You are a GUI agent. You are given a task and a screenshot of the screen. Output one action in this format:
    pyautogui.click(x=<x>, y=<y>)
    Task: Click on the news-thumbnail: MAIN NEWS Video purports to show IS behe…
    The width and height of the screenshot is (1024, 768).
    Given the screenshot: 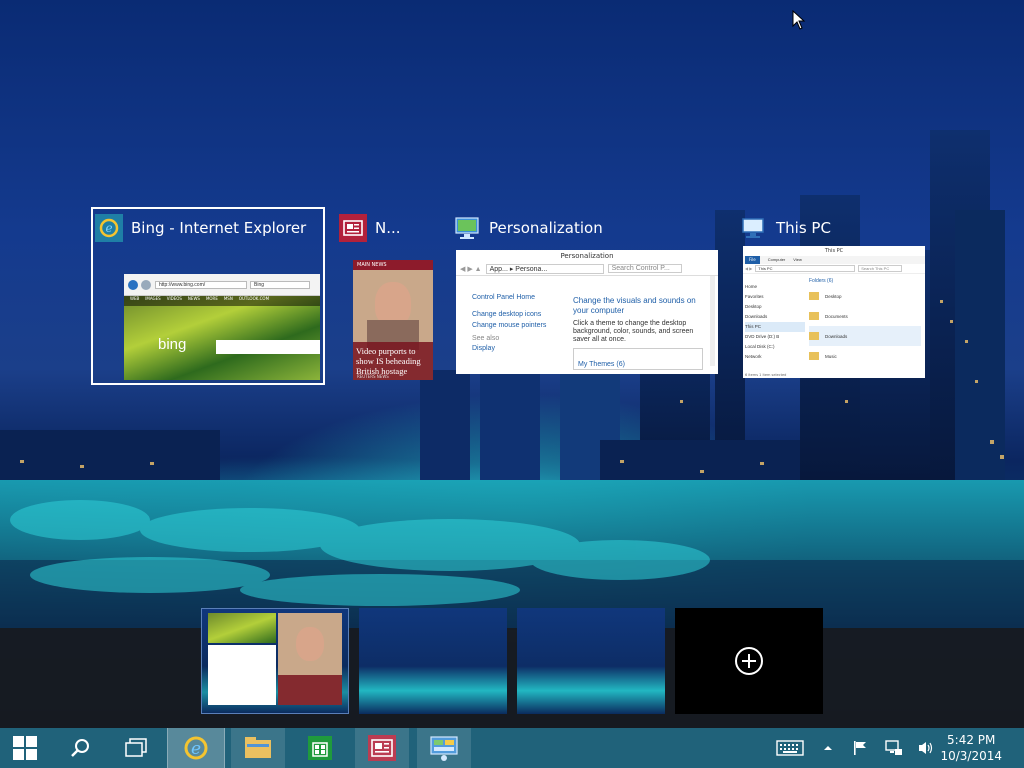 What is the action you would take?
    pyautogui.click(x=393, y=320)
    